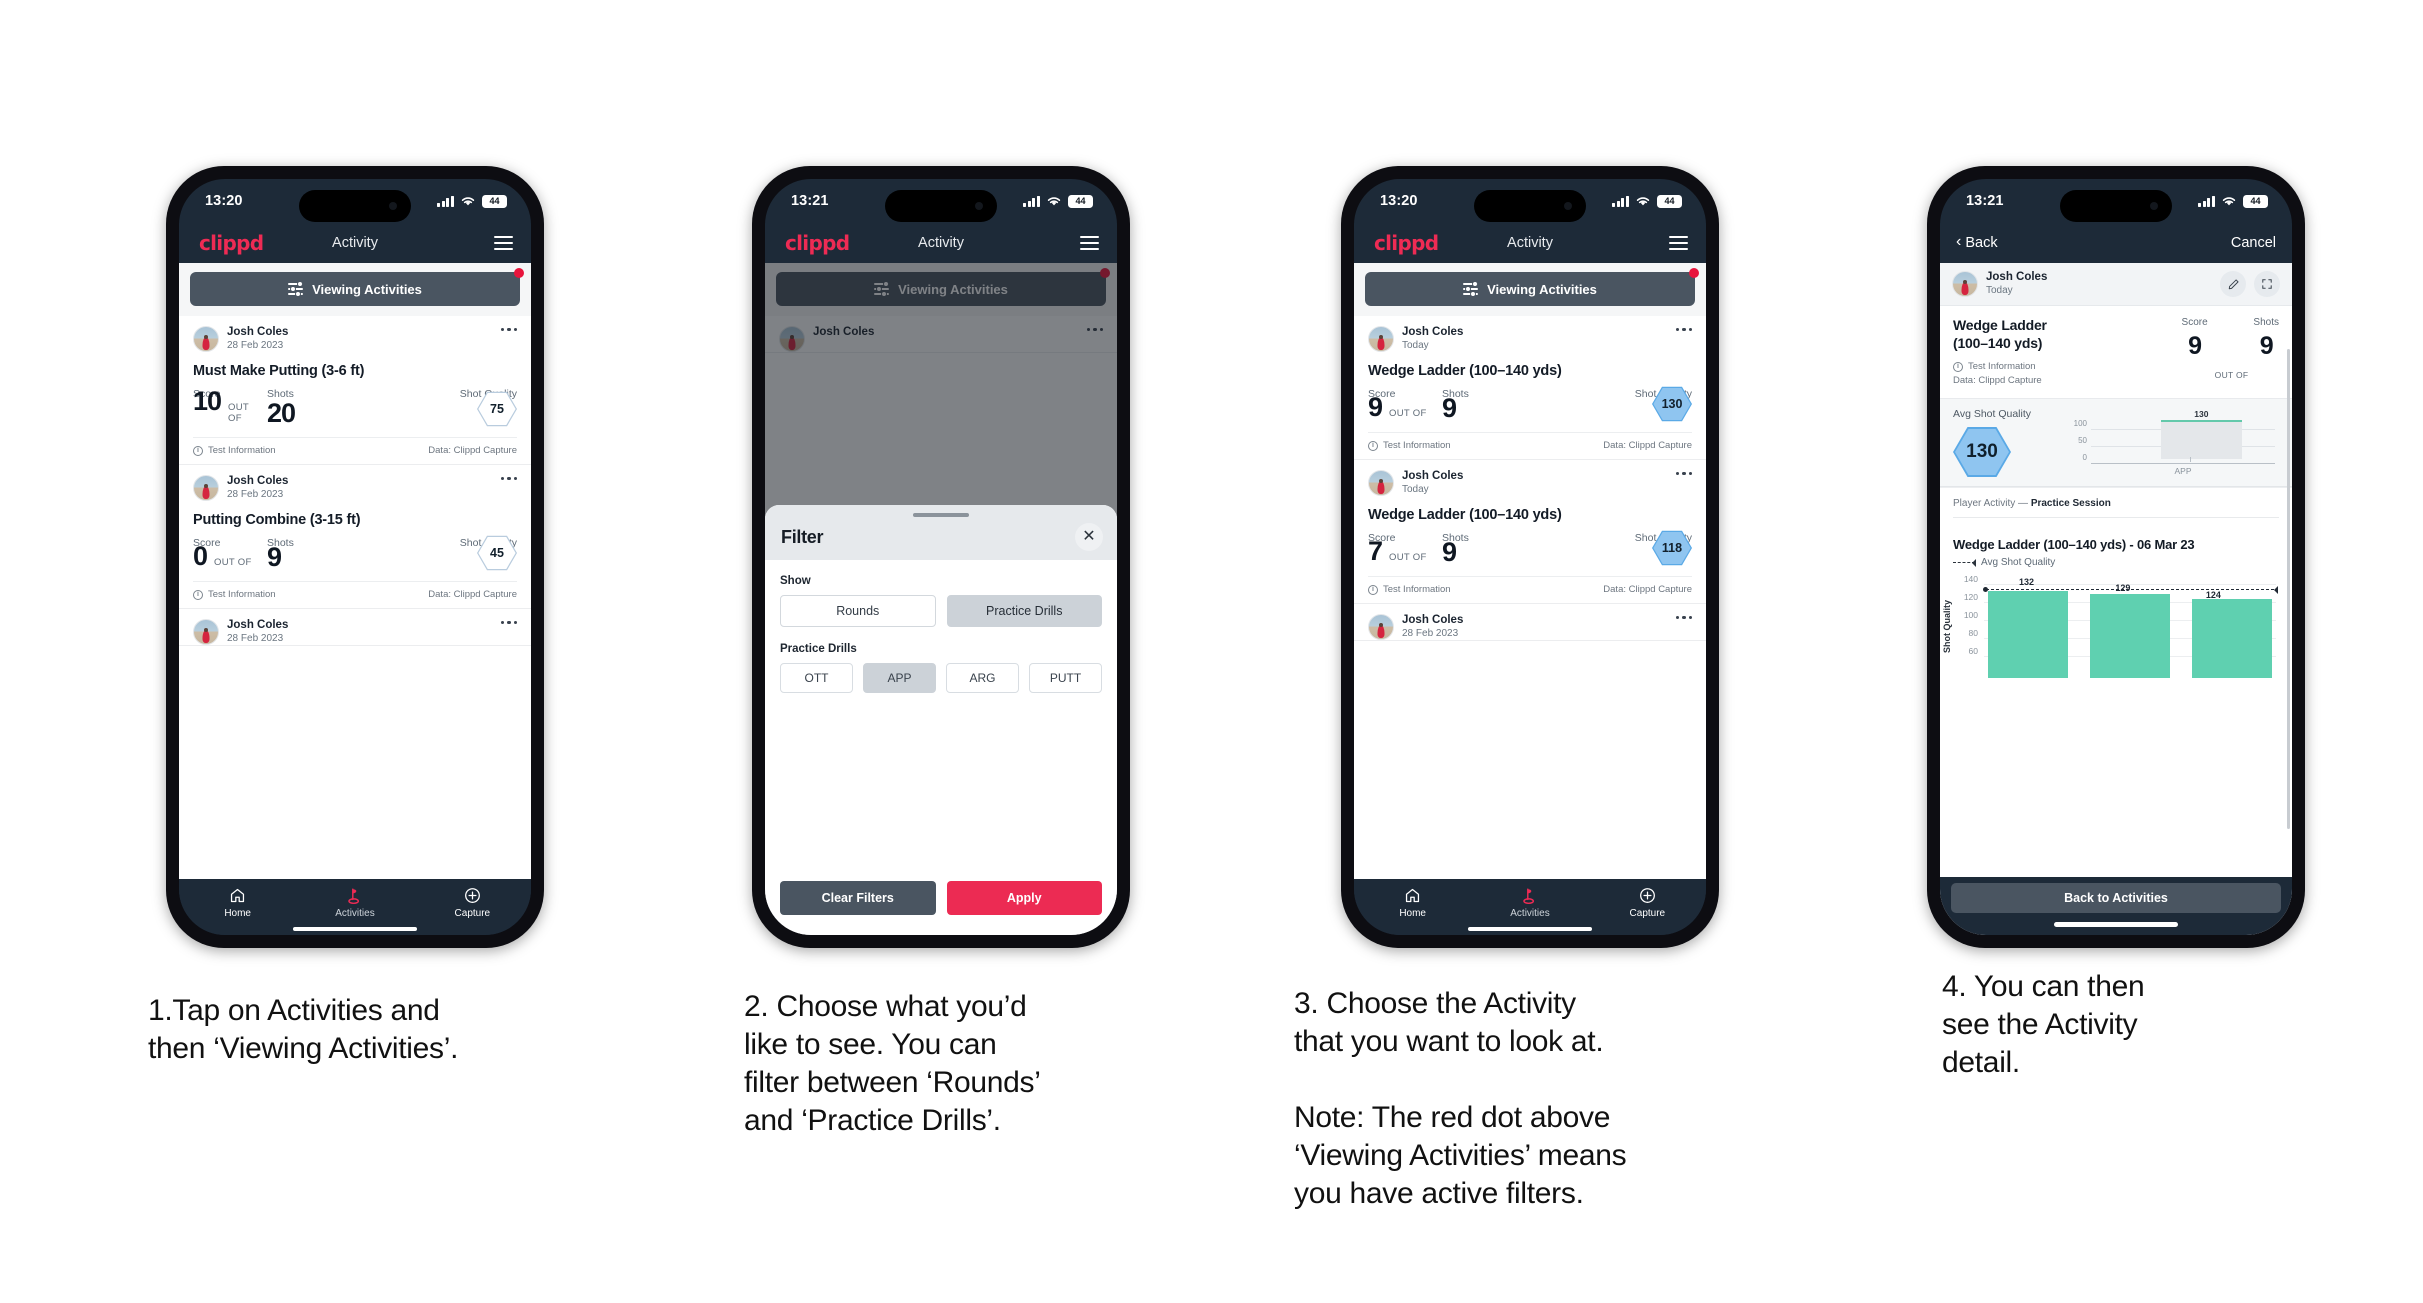 This screenshot has width=2423, height=1303. I want to click on score-value: 9, so click(2195, 346).